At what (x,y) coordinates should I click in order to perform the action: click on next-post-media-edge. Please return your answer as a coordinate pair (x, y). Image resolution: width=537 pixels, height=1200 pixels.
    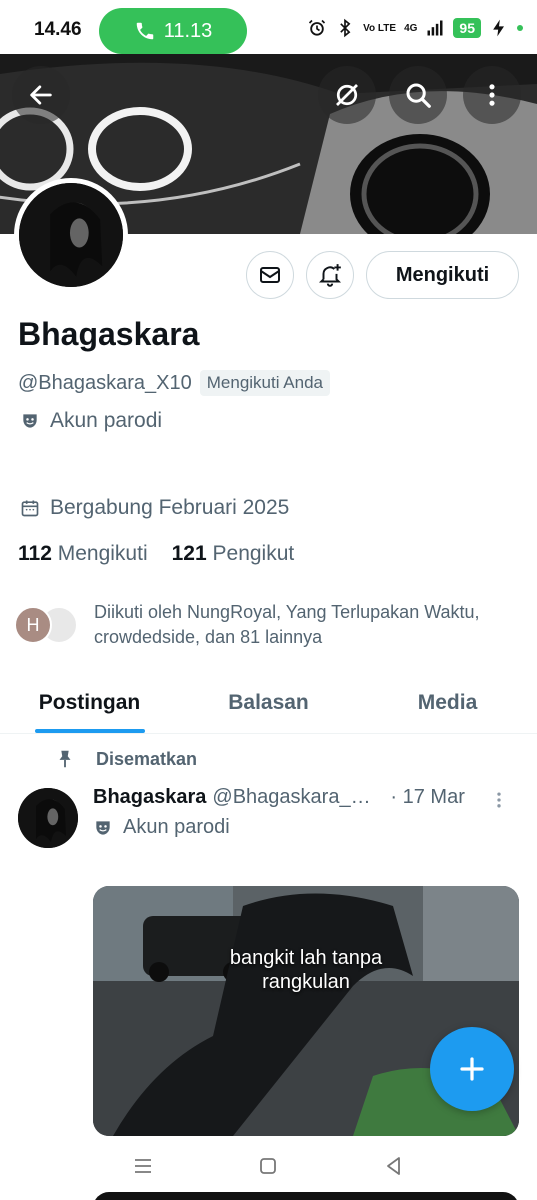
    Looking at the image, I should click on (306, 1196).